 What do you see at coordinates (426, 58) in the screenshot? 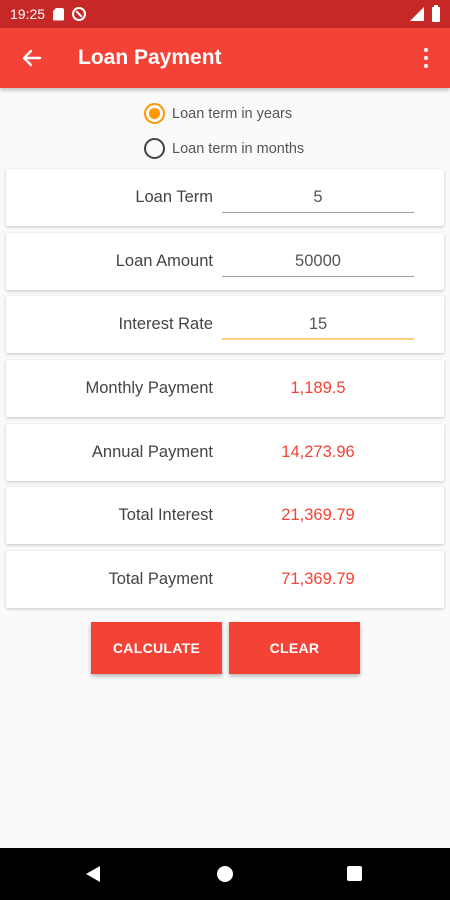
I see `overflow-menu-icon` at bounding box center [426, 58].